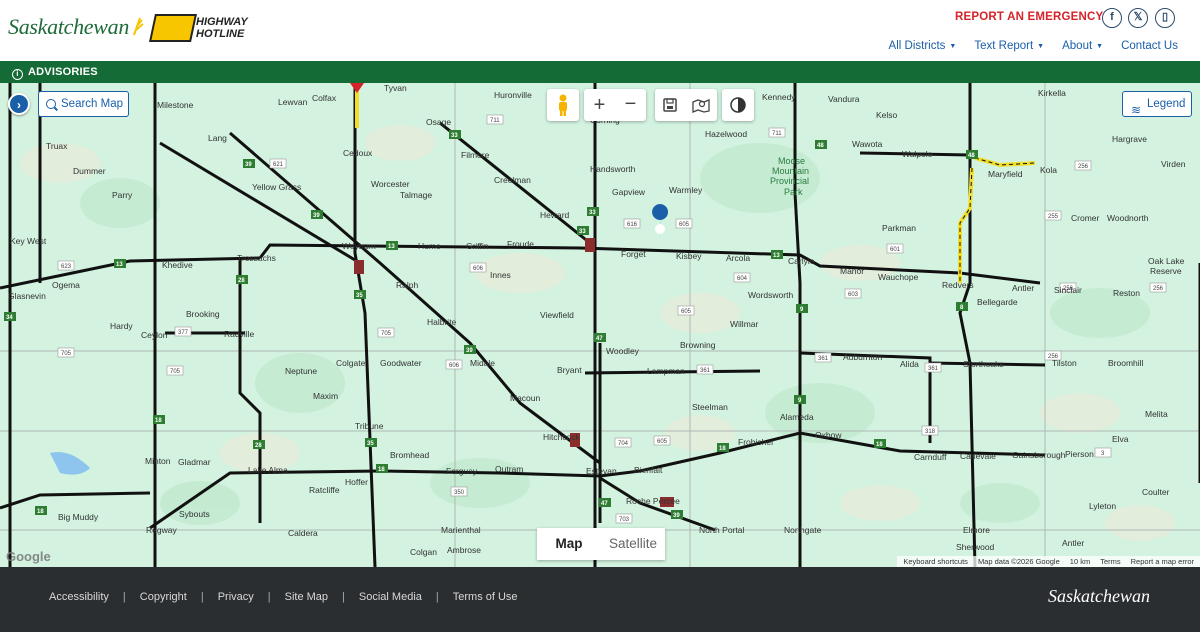  I want to click on svg-text: 711, so click(777, 134).